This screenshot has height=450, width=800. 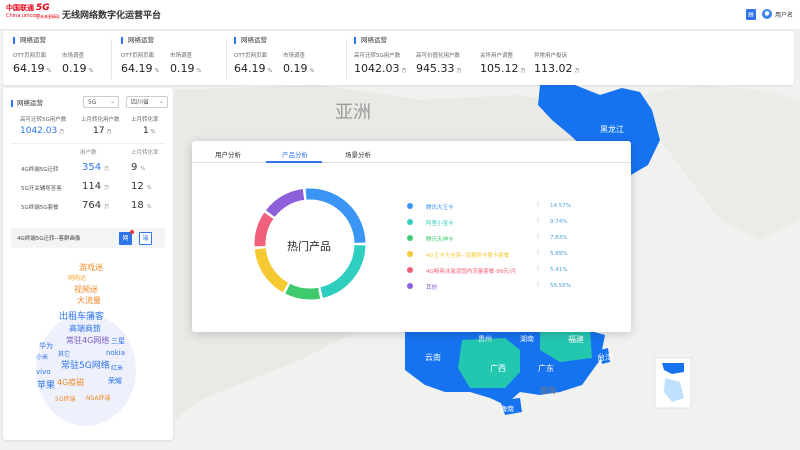 I want to click on legend-value: 9.74%, so click(x=559, y=222).